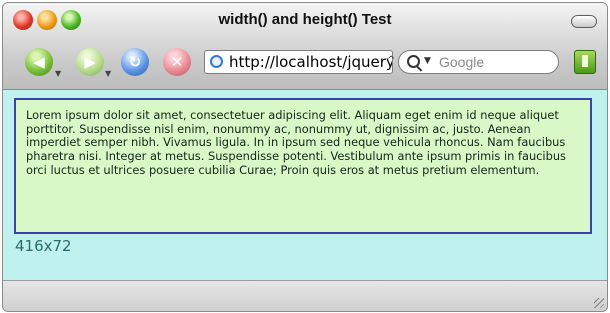 This screenshot has width=610, height=313. Describe the element at coordinates (43, 246) in the screenshot. I see `dimensions-readout: 416x72` at that location.